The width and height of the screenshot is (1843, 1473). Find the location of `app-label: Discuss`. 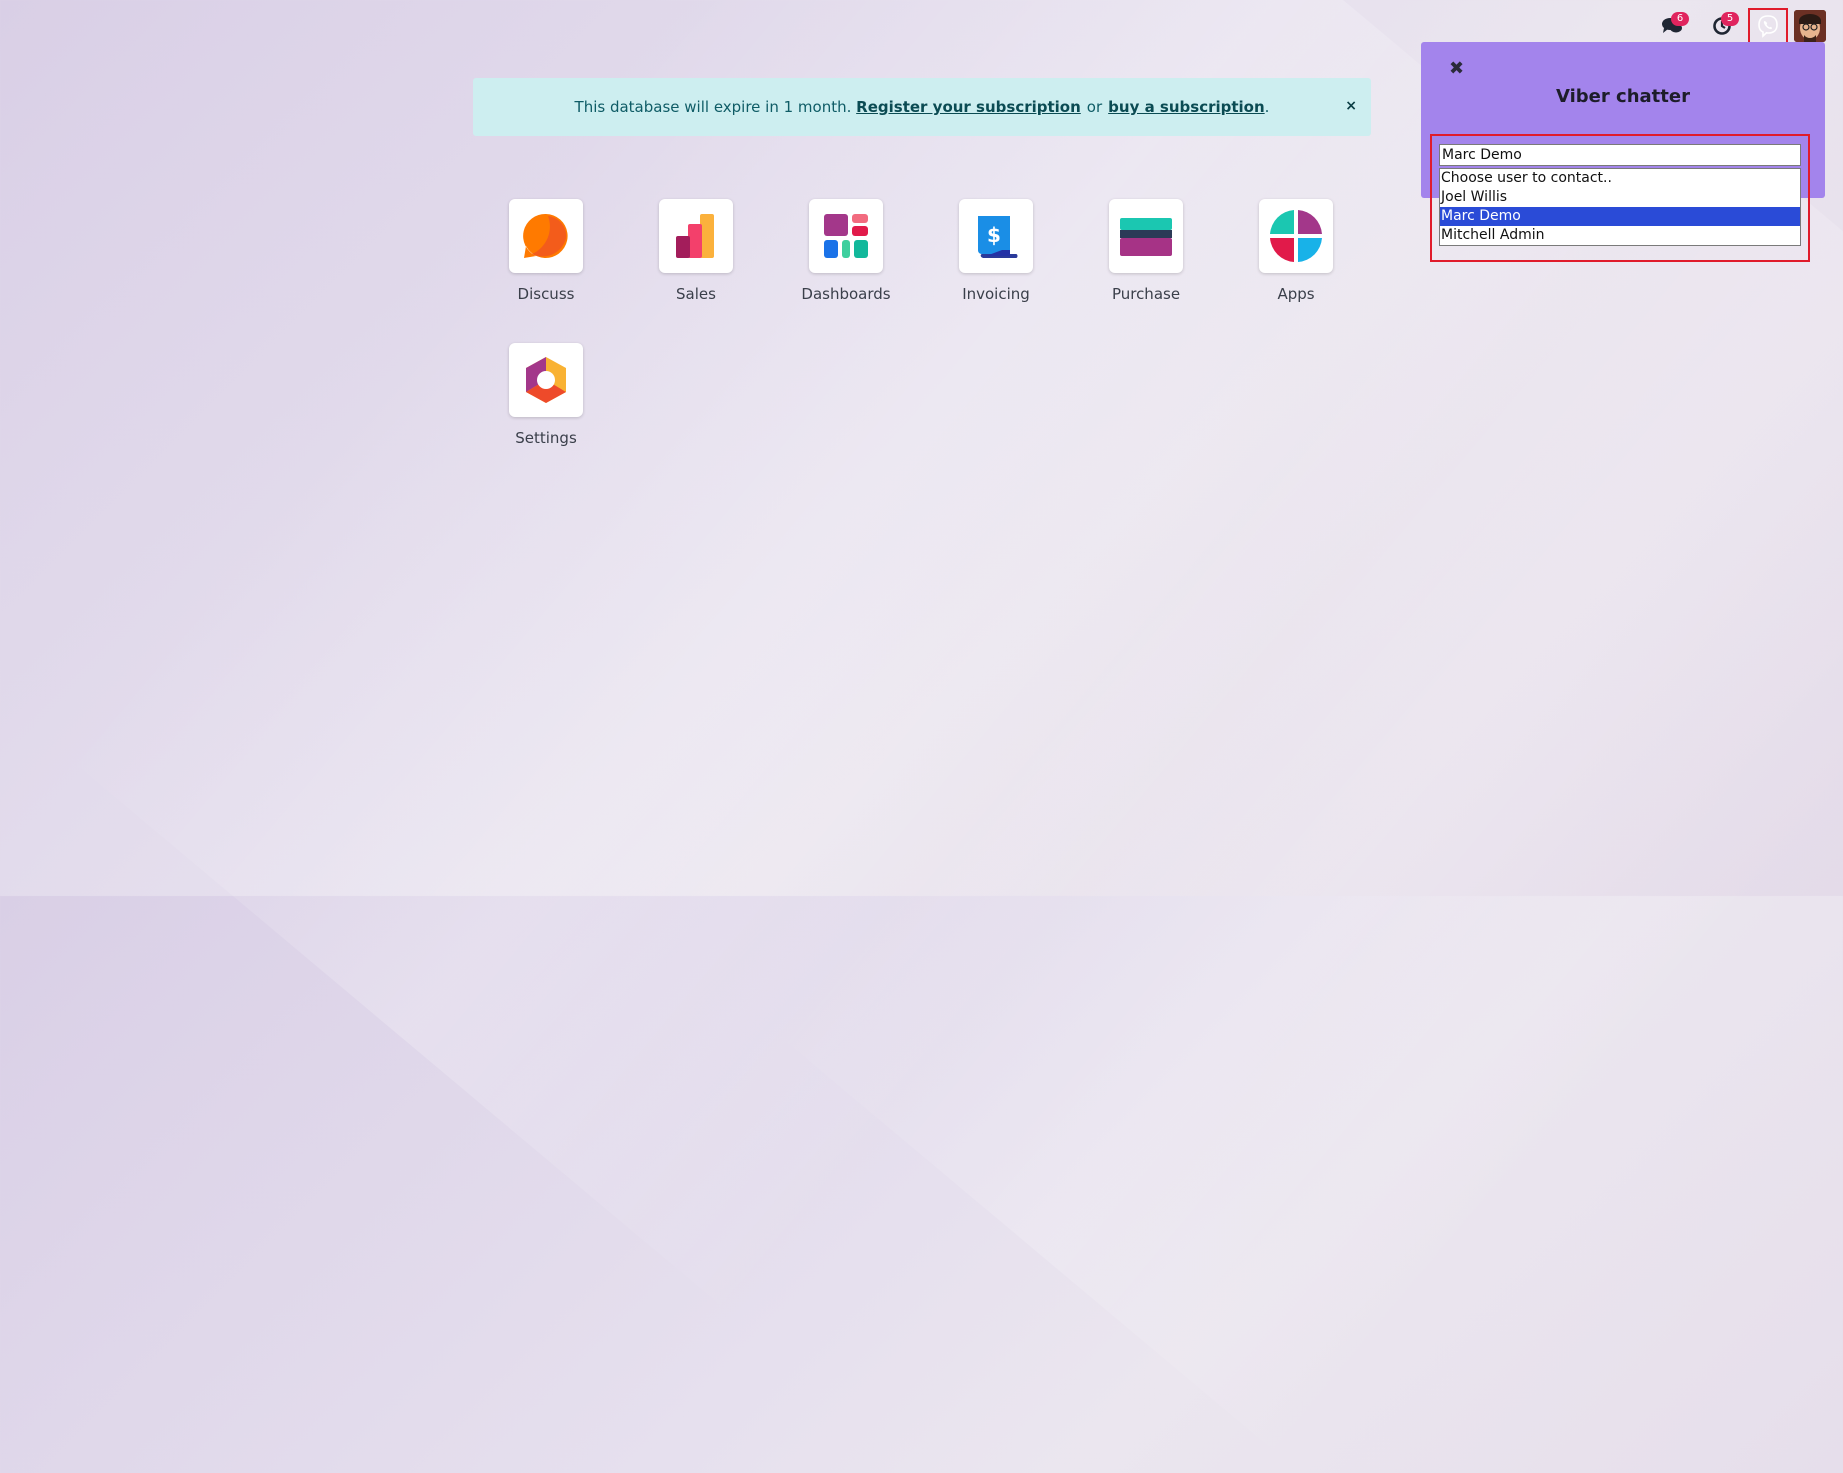

app-label: Discuss is located at coordinates (546, 294).